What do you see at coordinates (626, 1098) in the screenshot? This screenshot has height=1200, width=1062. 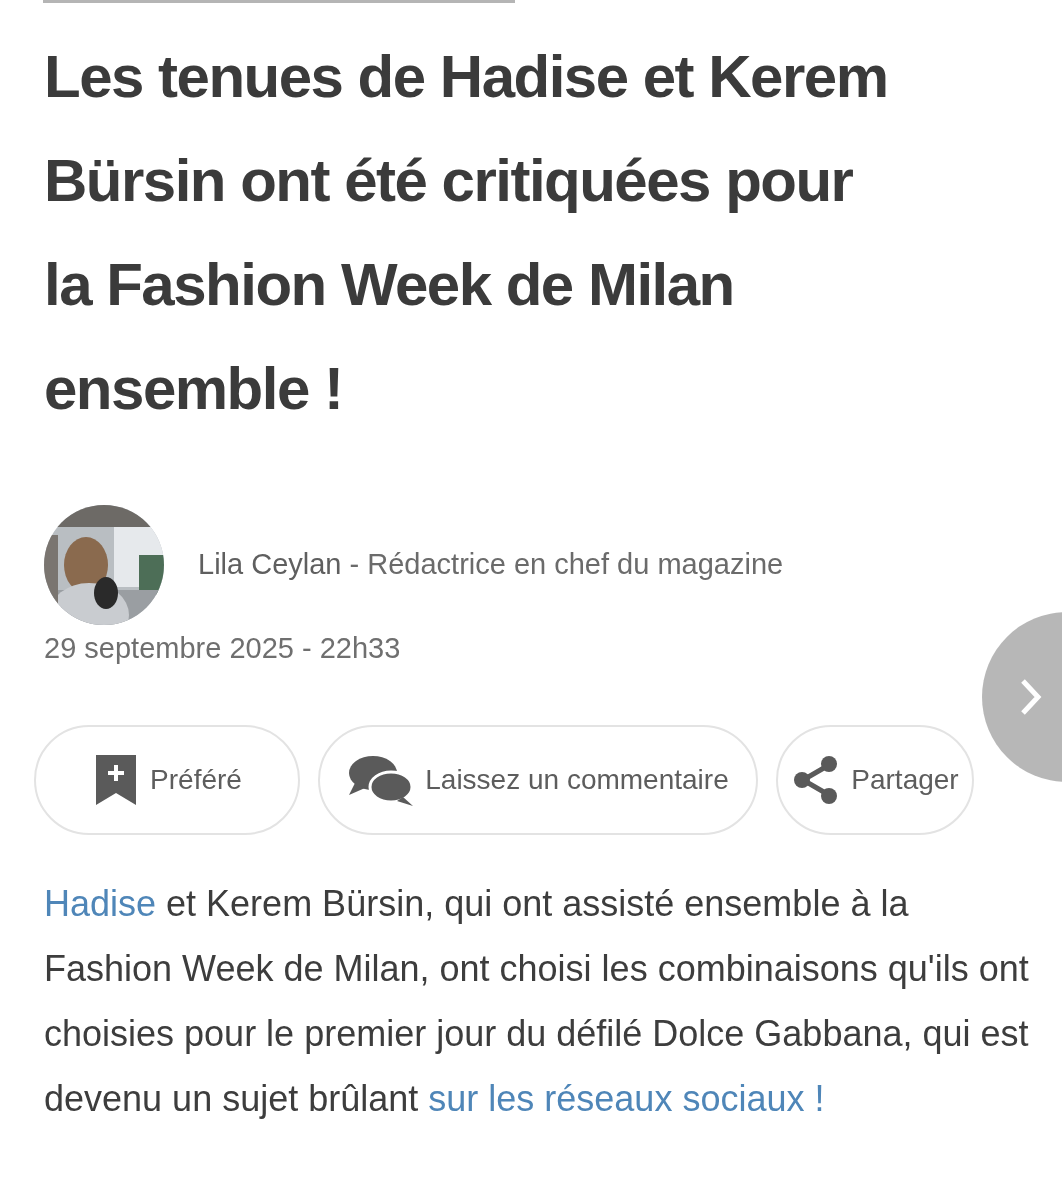 I see `text-link: sur les réseaux sociaux !` at bounding box center [626, 1098].